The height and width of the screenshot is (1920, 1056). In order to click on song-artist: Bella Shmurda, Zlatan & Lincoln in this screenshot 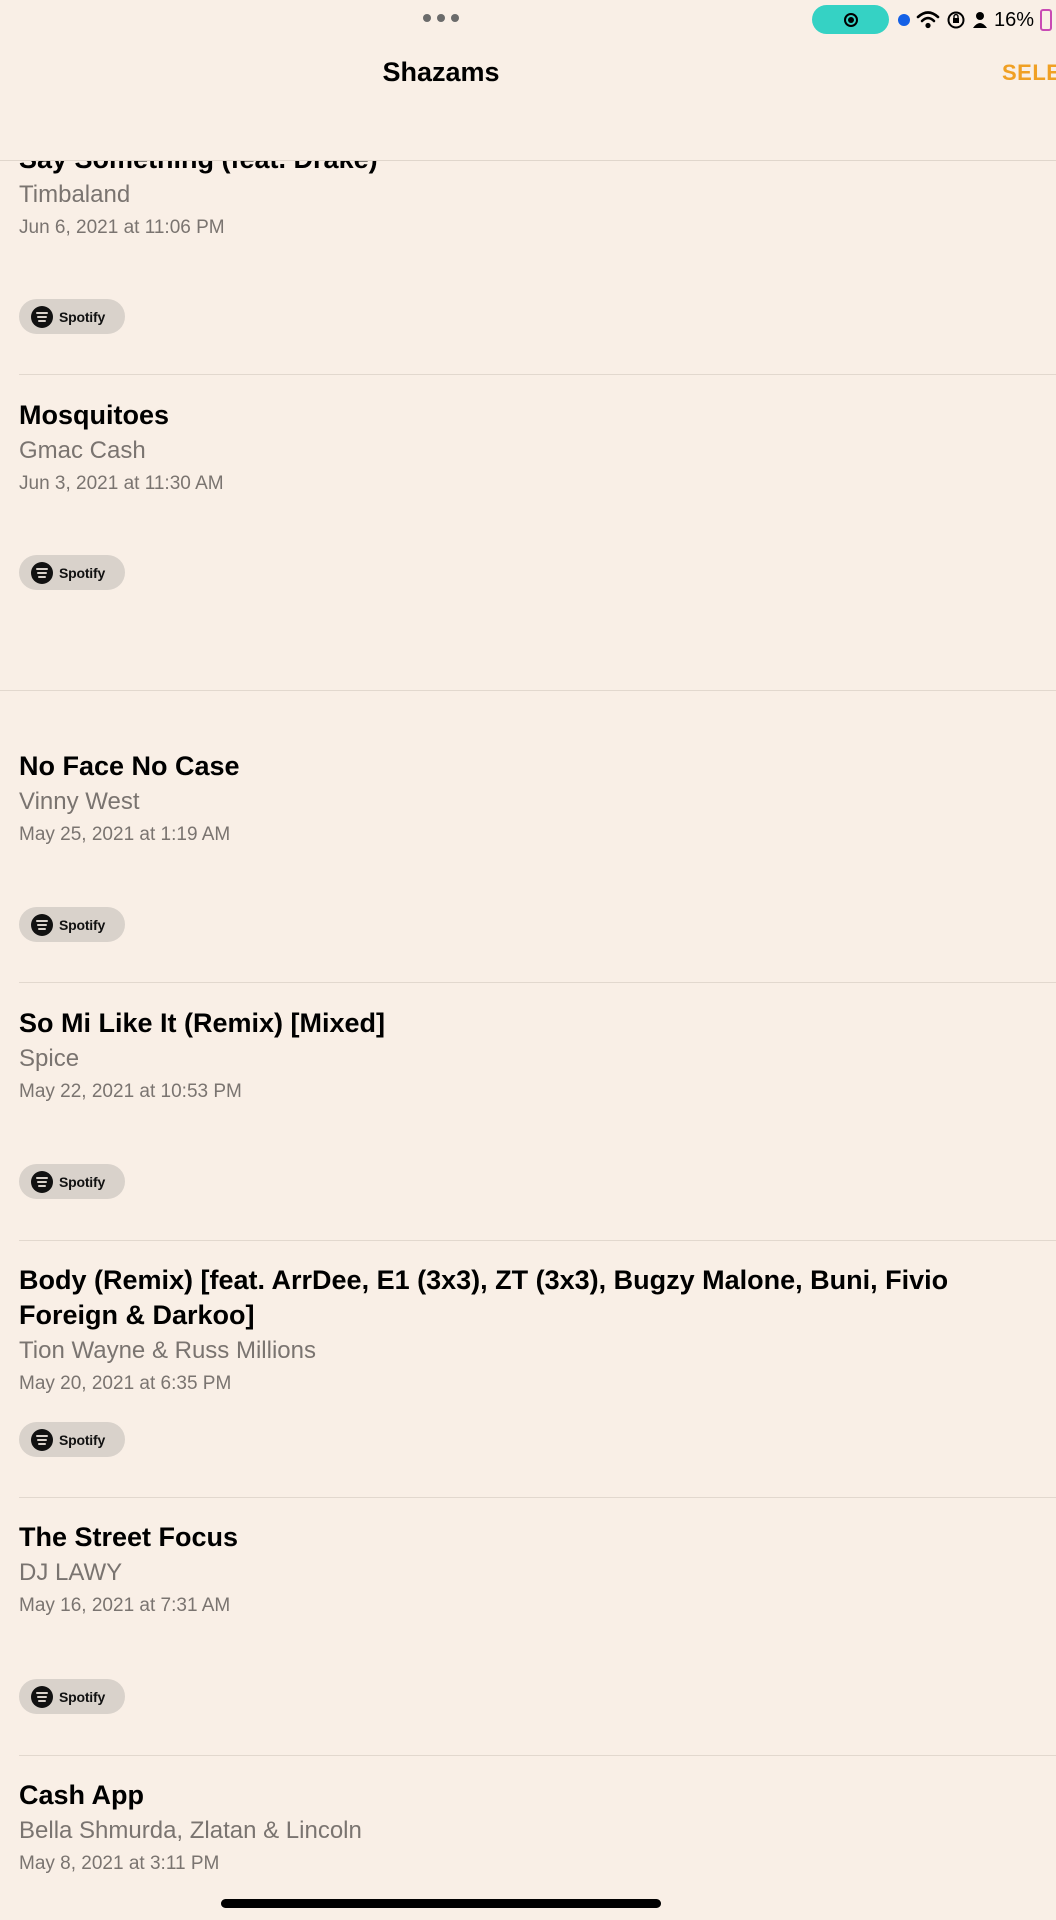, I will do `click(190, 1830)`.